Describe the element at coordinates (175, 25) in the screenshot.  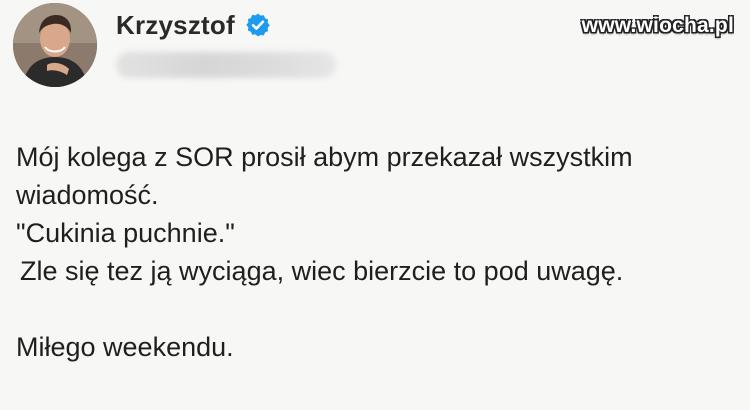
I see `author-display-name: Krzysztof` at that location.